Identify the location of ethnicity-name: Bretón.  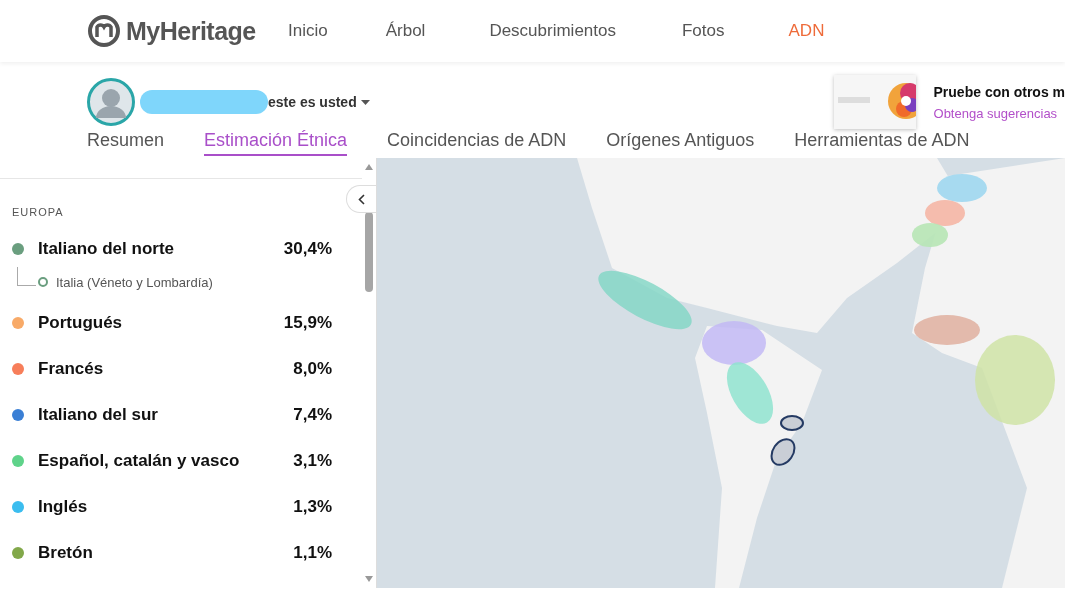
(65, 553).